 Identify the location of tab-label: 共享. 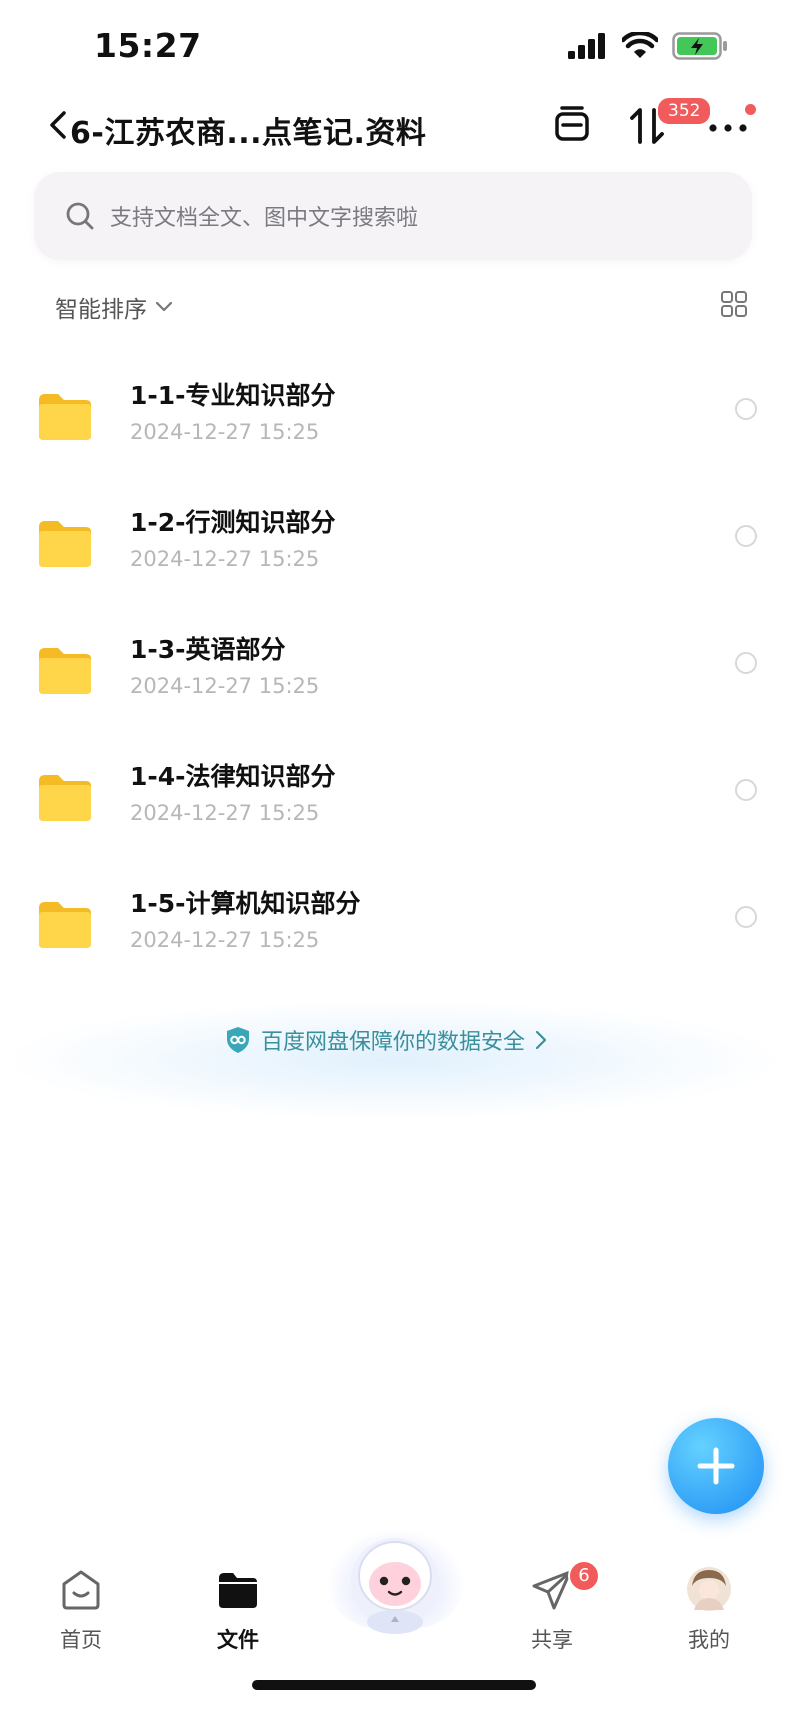
(552, 1640).